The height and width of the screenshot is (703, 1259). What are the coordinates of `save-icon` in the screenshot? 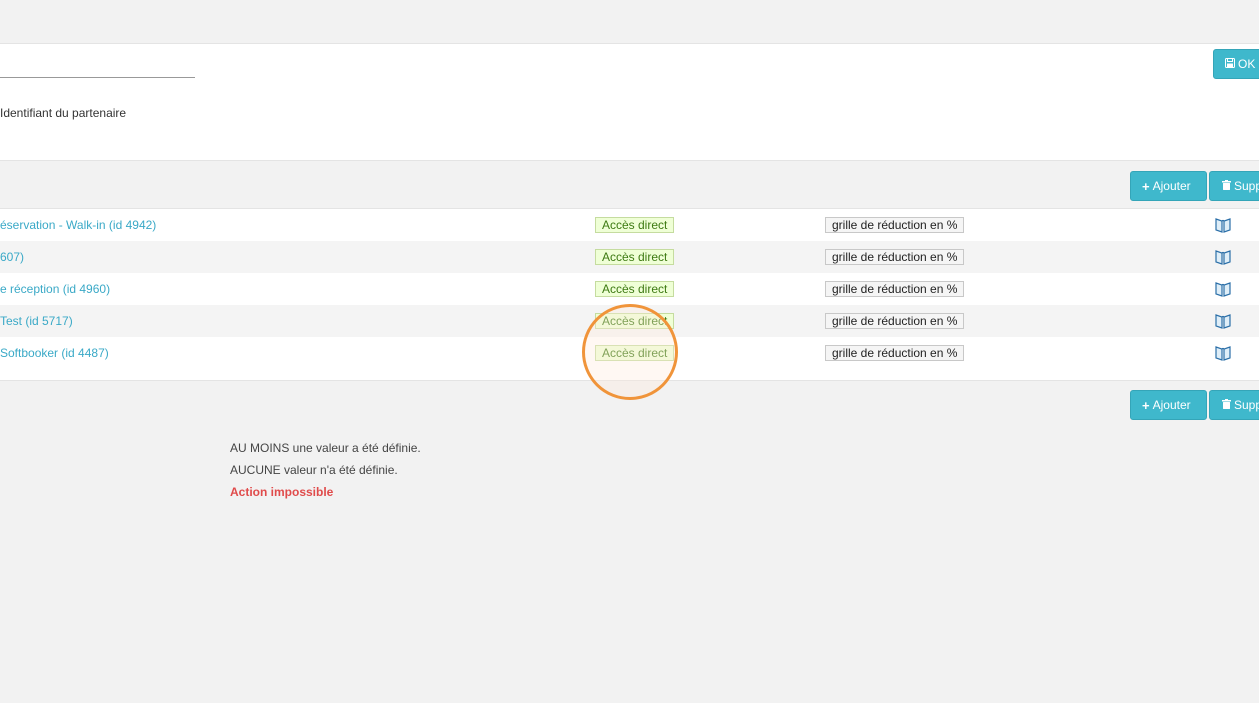 It's located at (1230, 64).